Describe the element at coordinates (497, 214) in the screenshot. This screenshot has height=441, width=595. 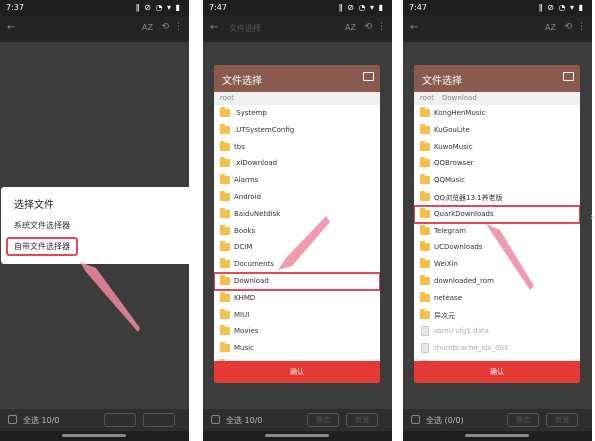
I see `list-item: QuarkDownloads` at that location.